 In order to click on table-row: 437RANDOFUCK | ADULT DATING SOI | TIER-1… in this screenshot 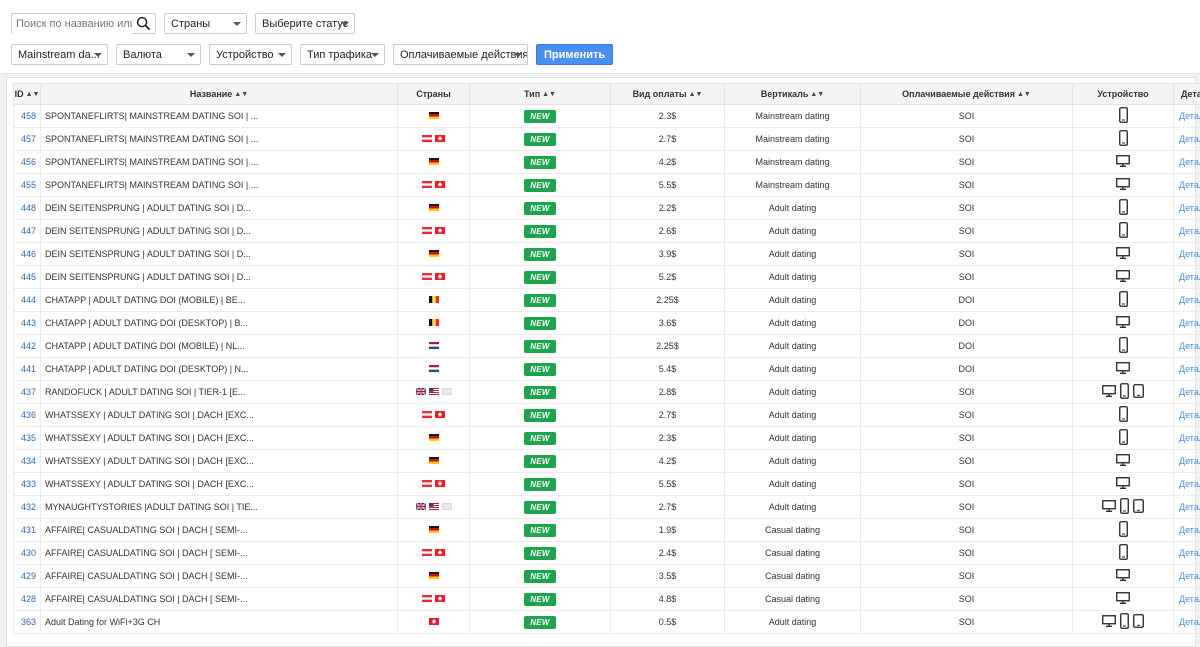, I will do `click(607, 392)`.